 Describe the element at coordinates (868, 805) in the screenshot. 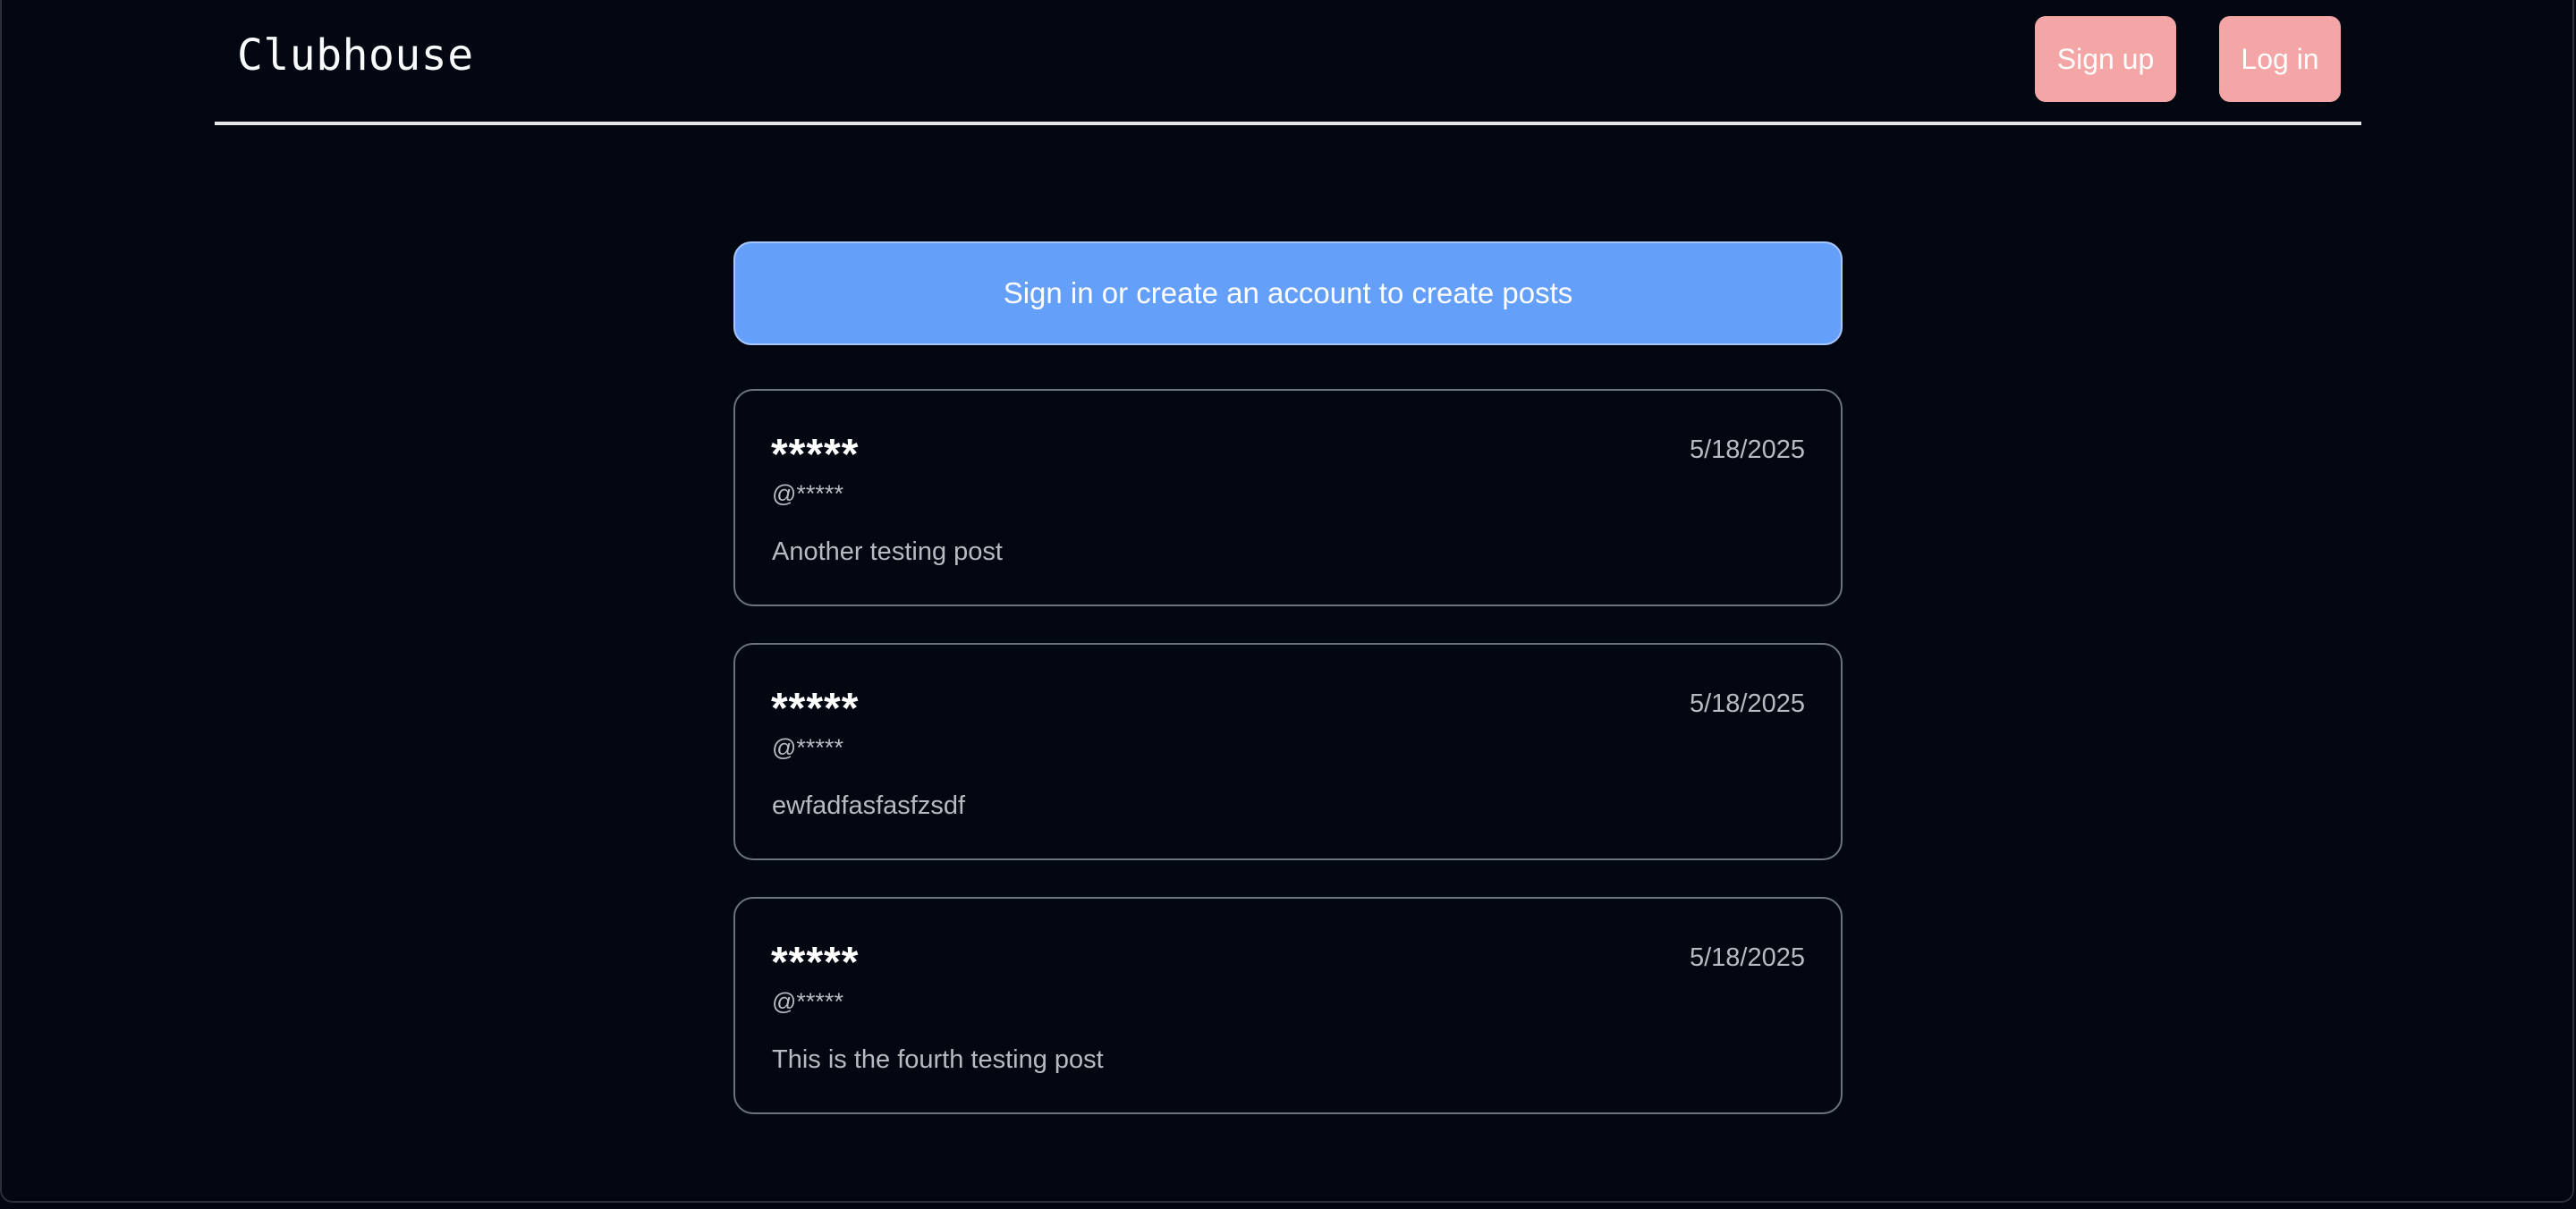

I see `post-body: ewfadfasfasfzsdf` at that location.